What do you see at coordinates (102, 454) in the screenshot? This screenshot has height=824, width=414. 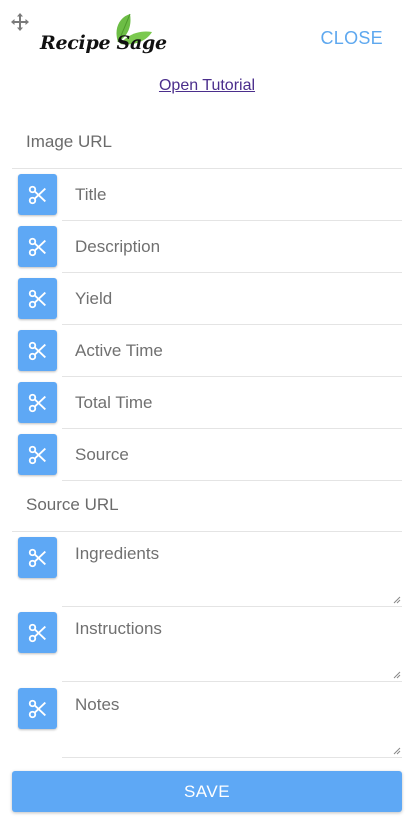 I see `source-label: Source` at bounding box center [102, 454].